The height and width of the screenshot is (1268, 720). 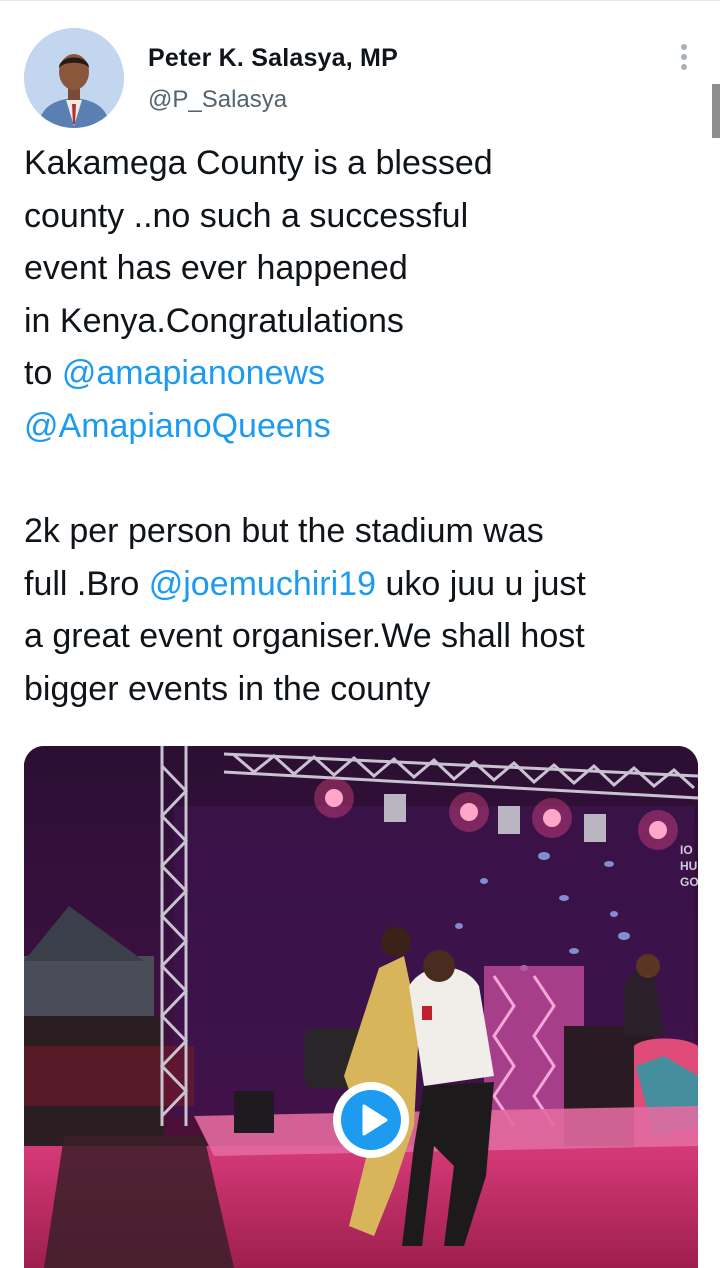 I want to click on tweet-line: 2k per person but the stadium was, so click(x=284, y=531).